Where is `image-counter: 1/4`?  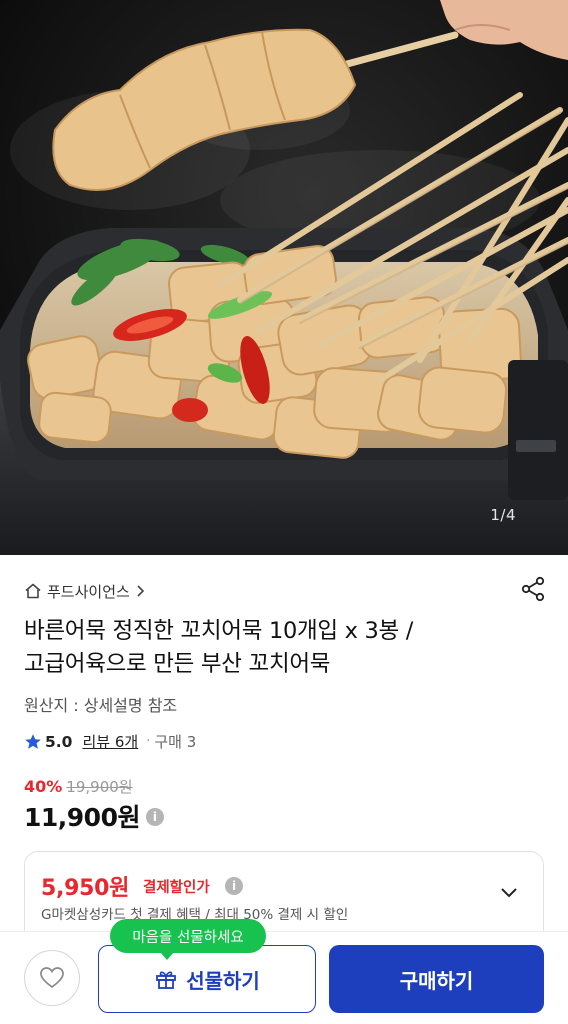
image-counter: 1/4 is located at coordinates (503, 515).